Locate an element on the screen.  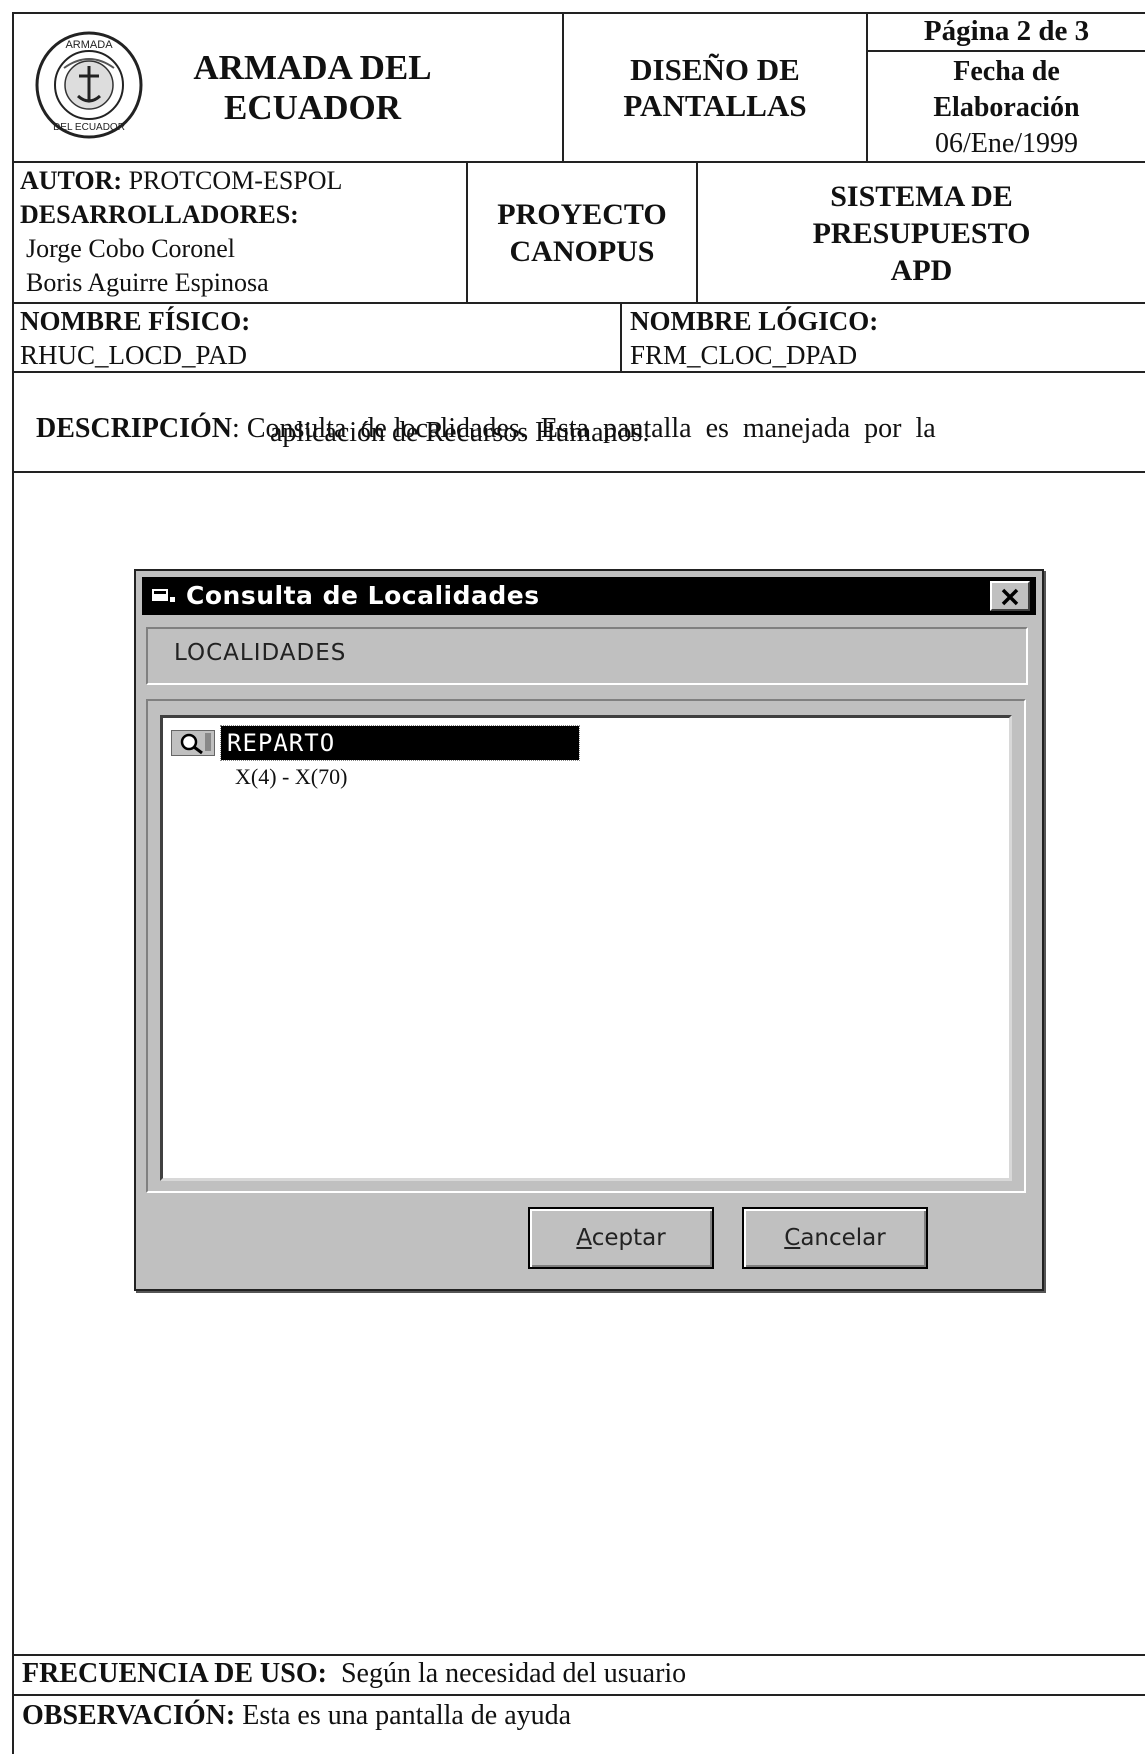
fisico-value: RHUC_LOCD_PAD is located at coordinates (134, 355).